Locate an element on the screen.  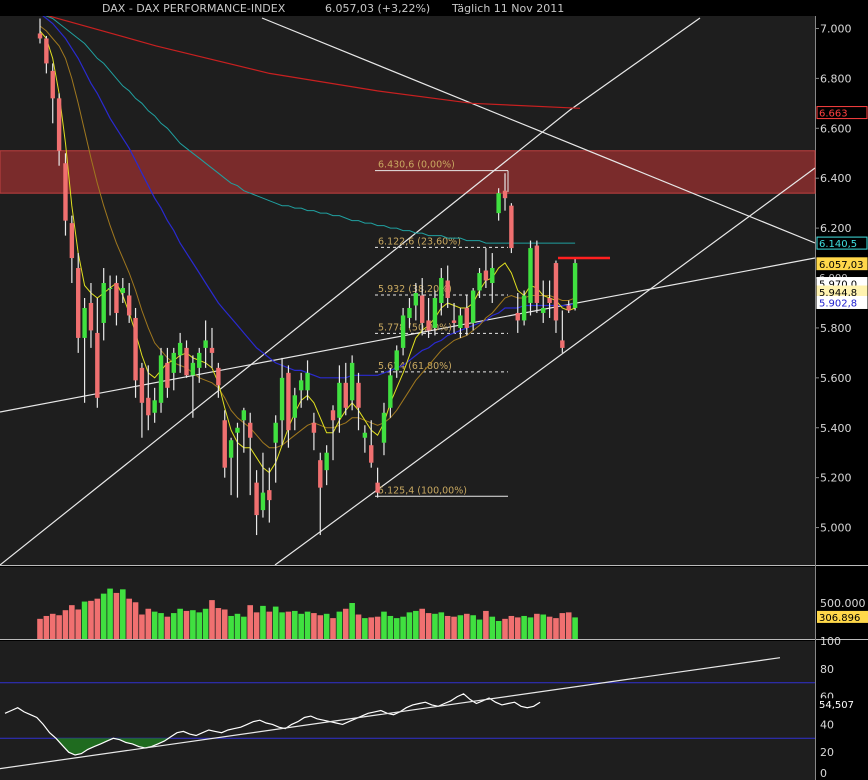
fib-level-label: 5.778 (50,00%) is located at coordinates (415, 327).